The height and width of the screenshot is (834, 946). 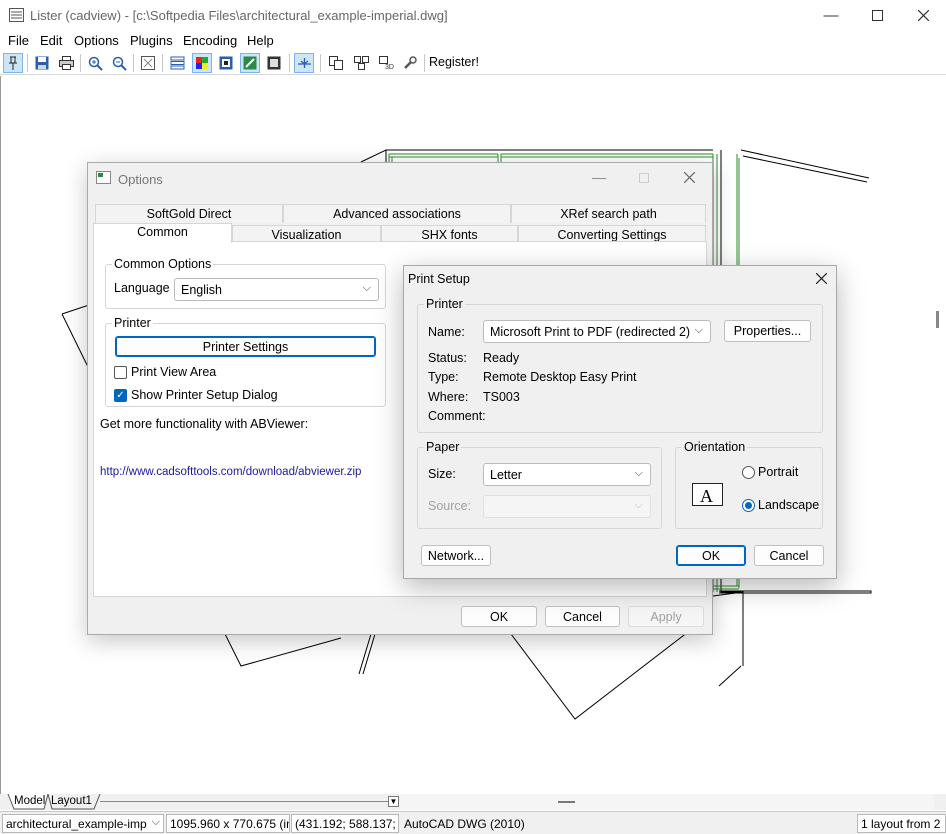 I want to click on zoom-out-icon, so click(x=119, y=63).